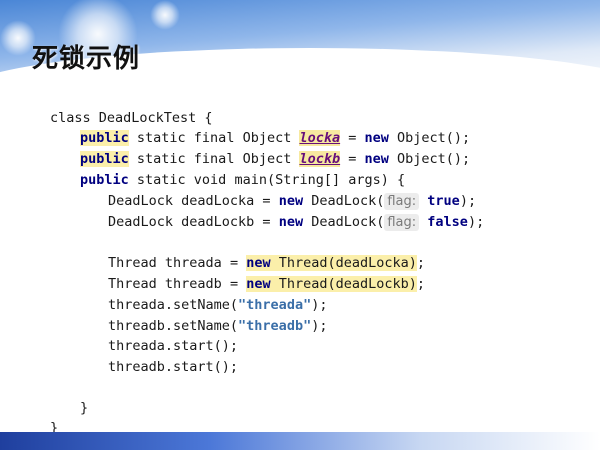  I want to click on string-literal: "threada", so click(275, 305).